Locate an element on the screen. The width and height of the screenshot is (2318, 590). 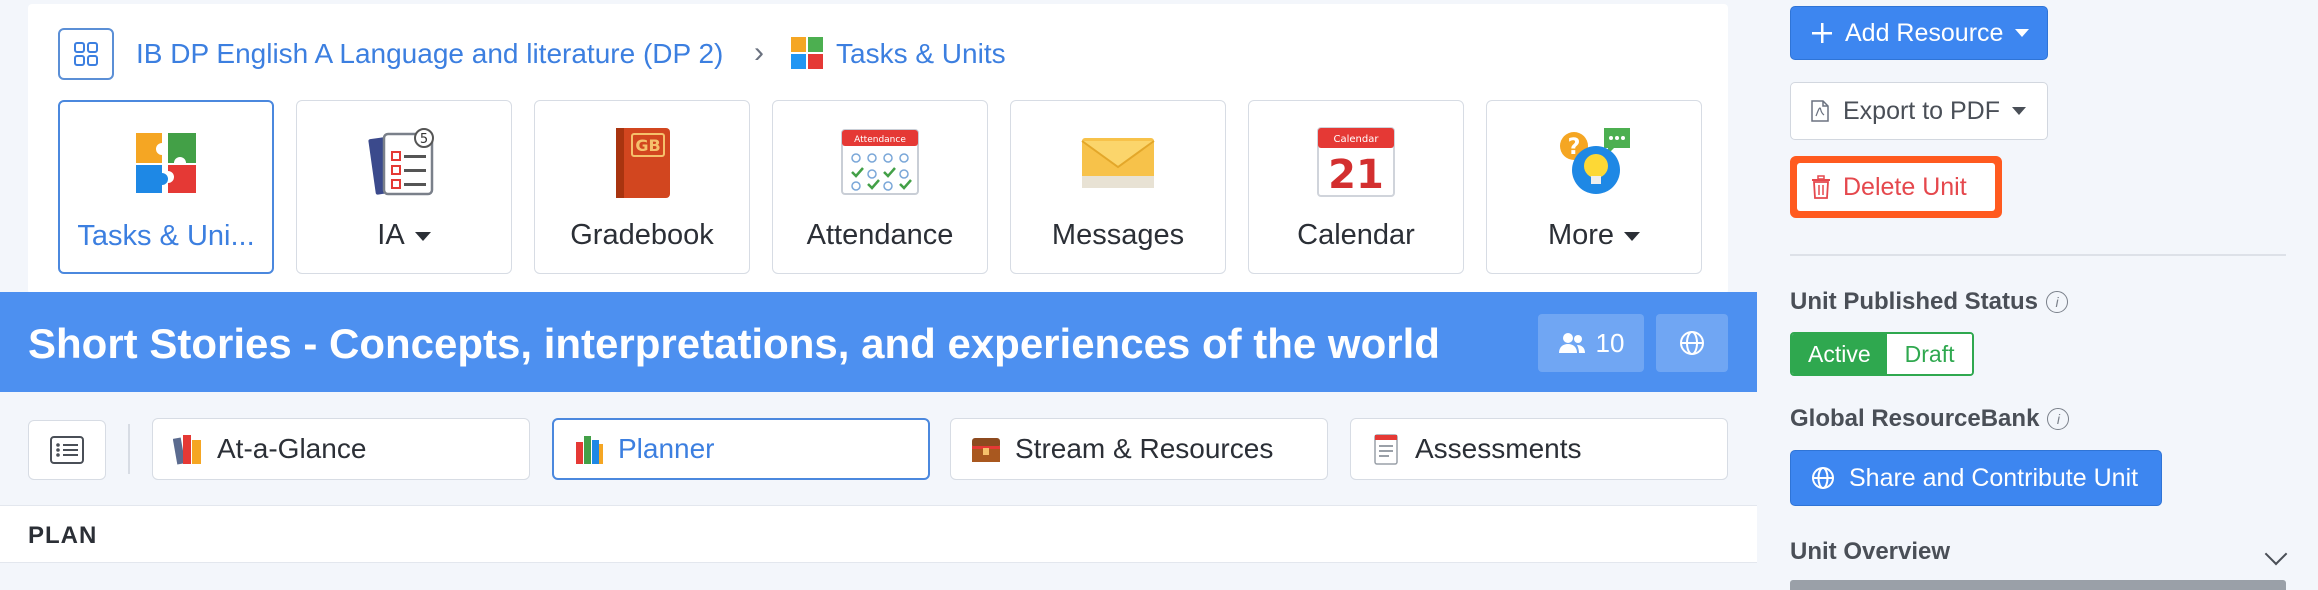
plan-label: PLAN is located at coordinates (63, 535).